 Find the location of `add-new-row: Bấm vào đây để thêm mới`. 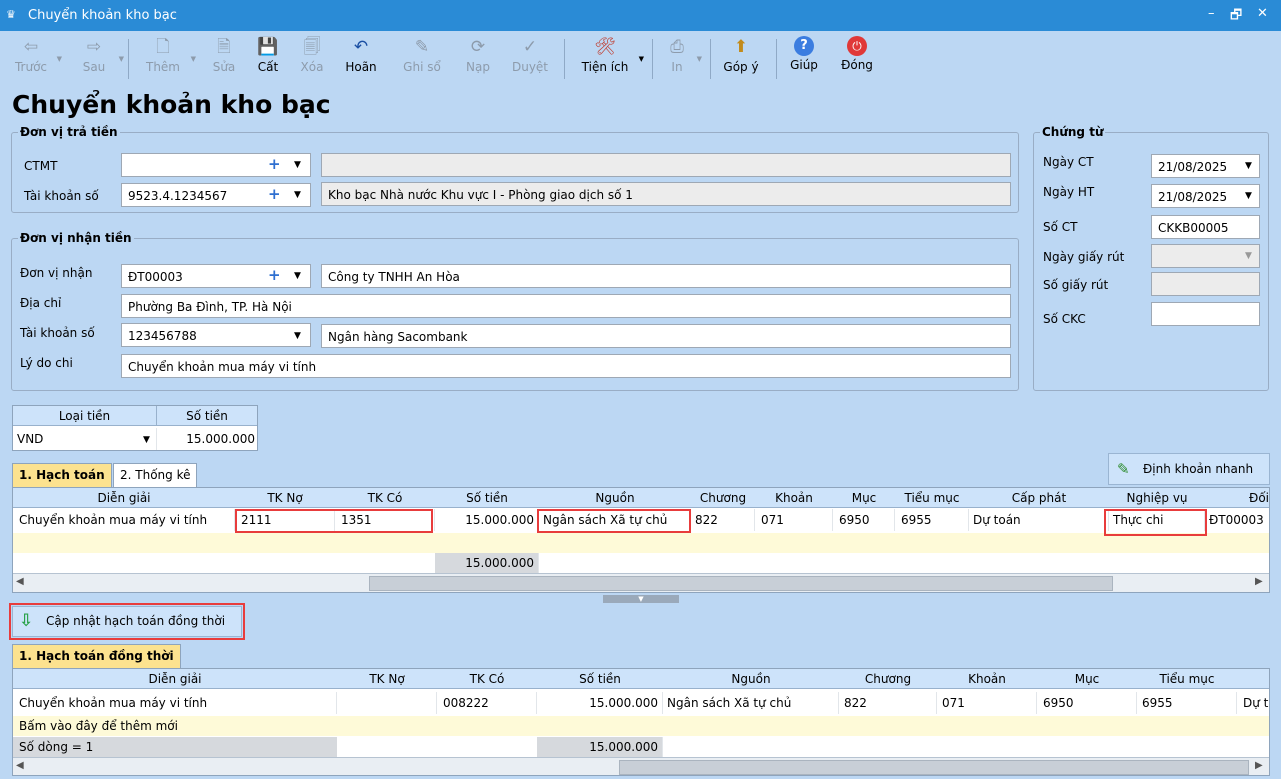

add-new-row: Bấm vào đây để thêm mới is located at coordinates (641, 726).